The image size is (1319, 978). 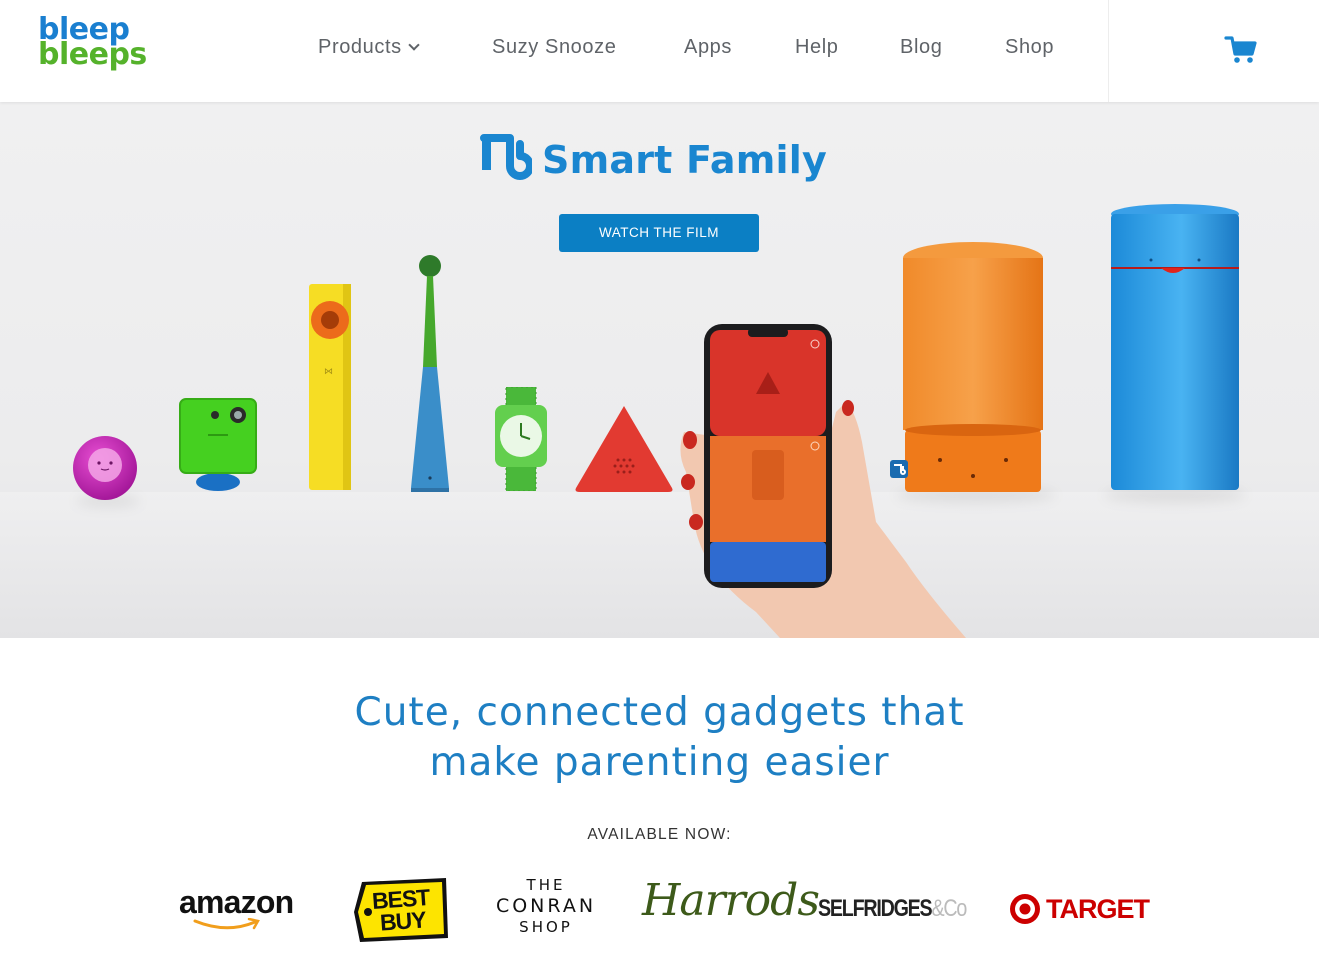 I want to click on amazon-wordmark: amazon, so click(x=236, y=902).